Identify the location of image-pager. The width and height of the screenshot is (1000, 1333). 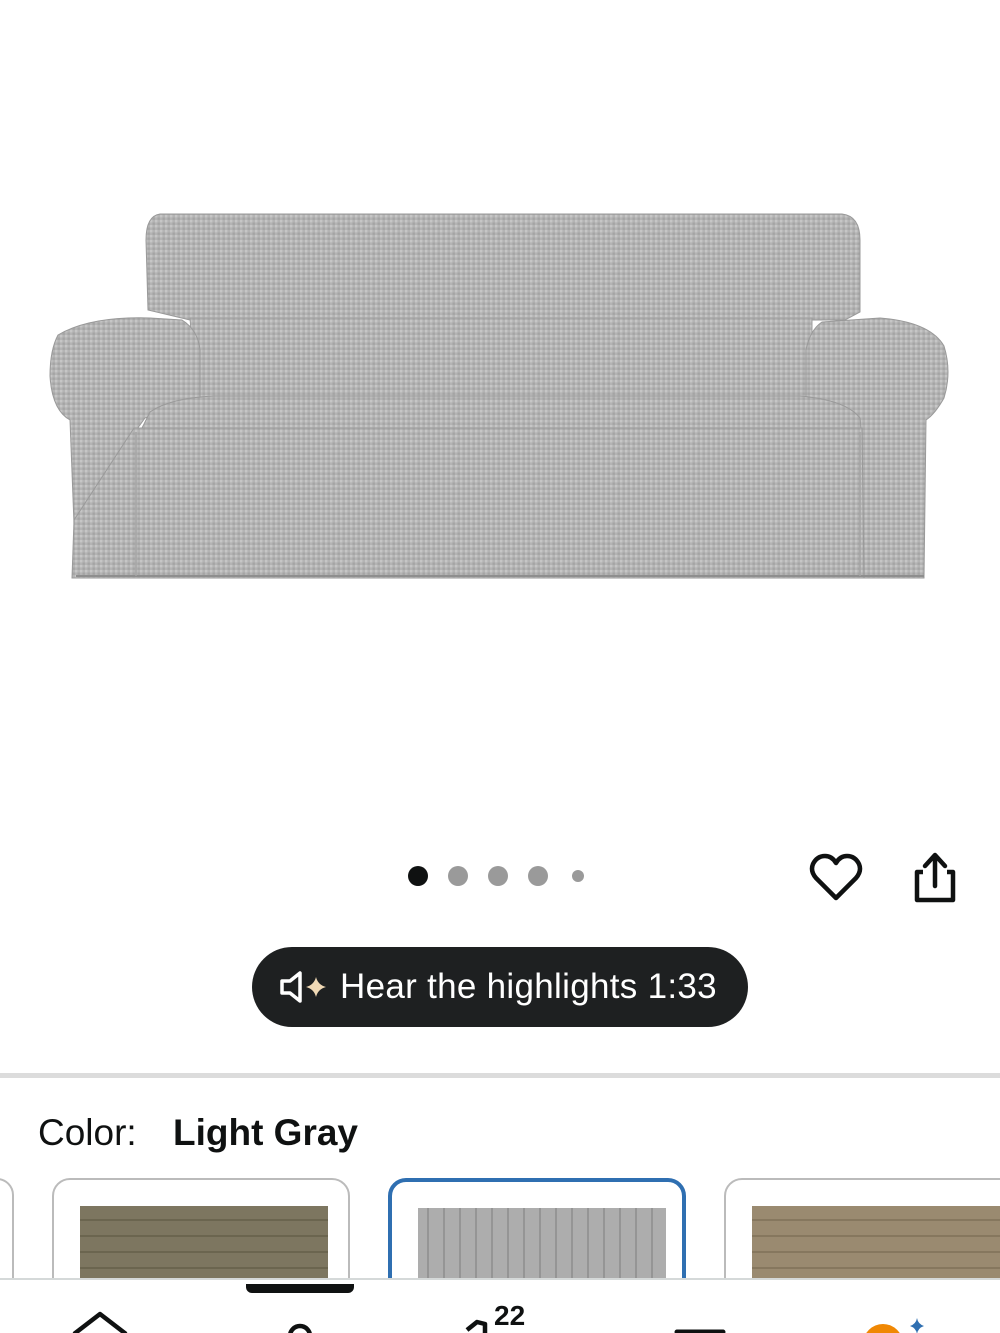
(506, 876).